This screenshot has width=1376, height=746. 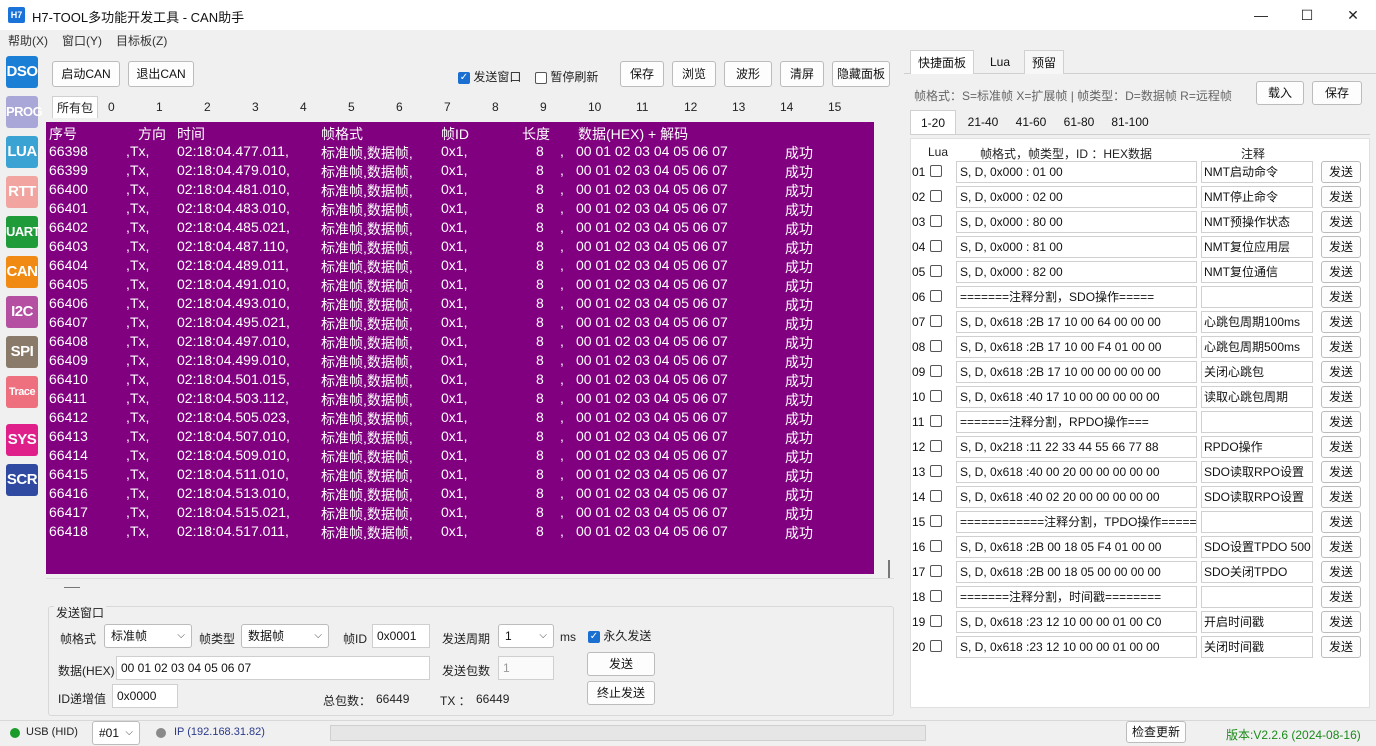 I want to click on exit-can-button: 退出CAN, so click(x=161, y=74).